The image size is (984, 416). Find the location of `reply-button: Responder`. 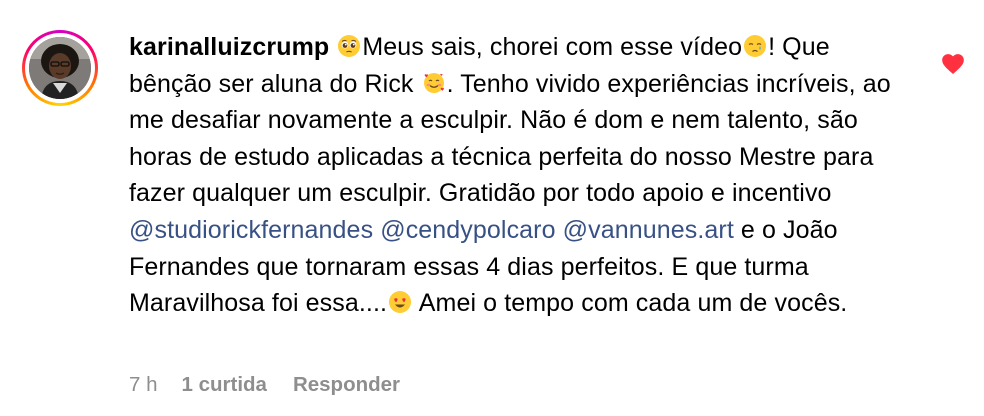

reply-button: Responder is located at coordinates (346, 385).